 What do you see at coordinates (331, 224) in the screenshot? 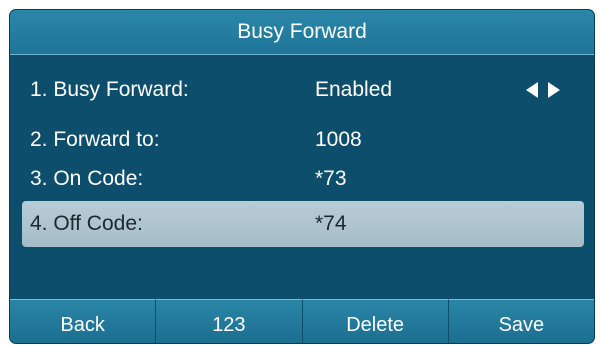
I see `off-code-value: *74` at bounding box center [331, 224].